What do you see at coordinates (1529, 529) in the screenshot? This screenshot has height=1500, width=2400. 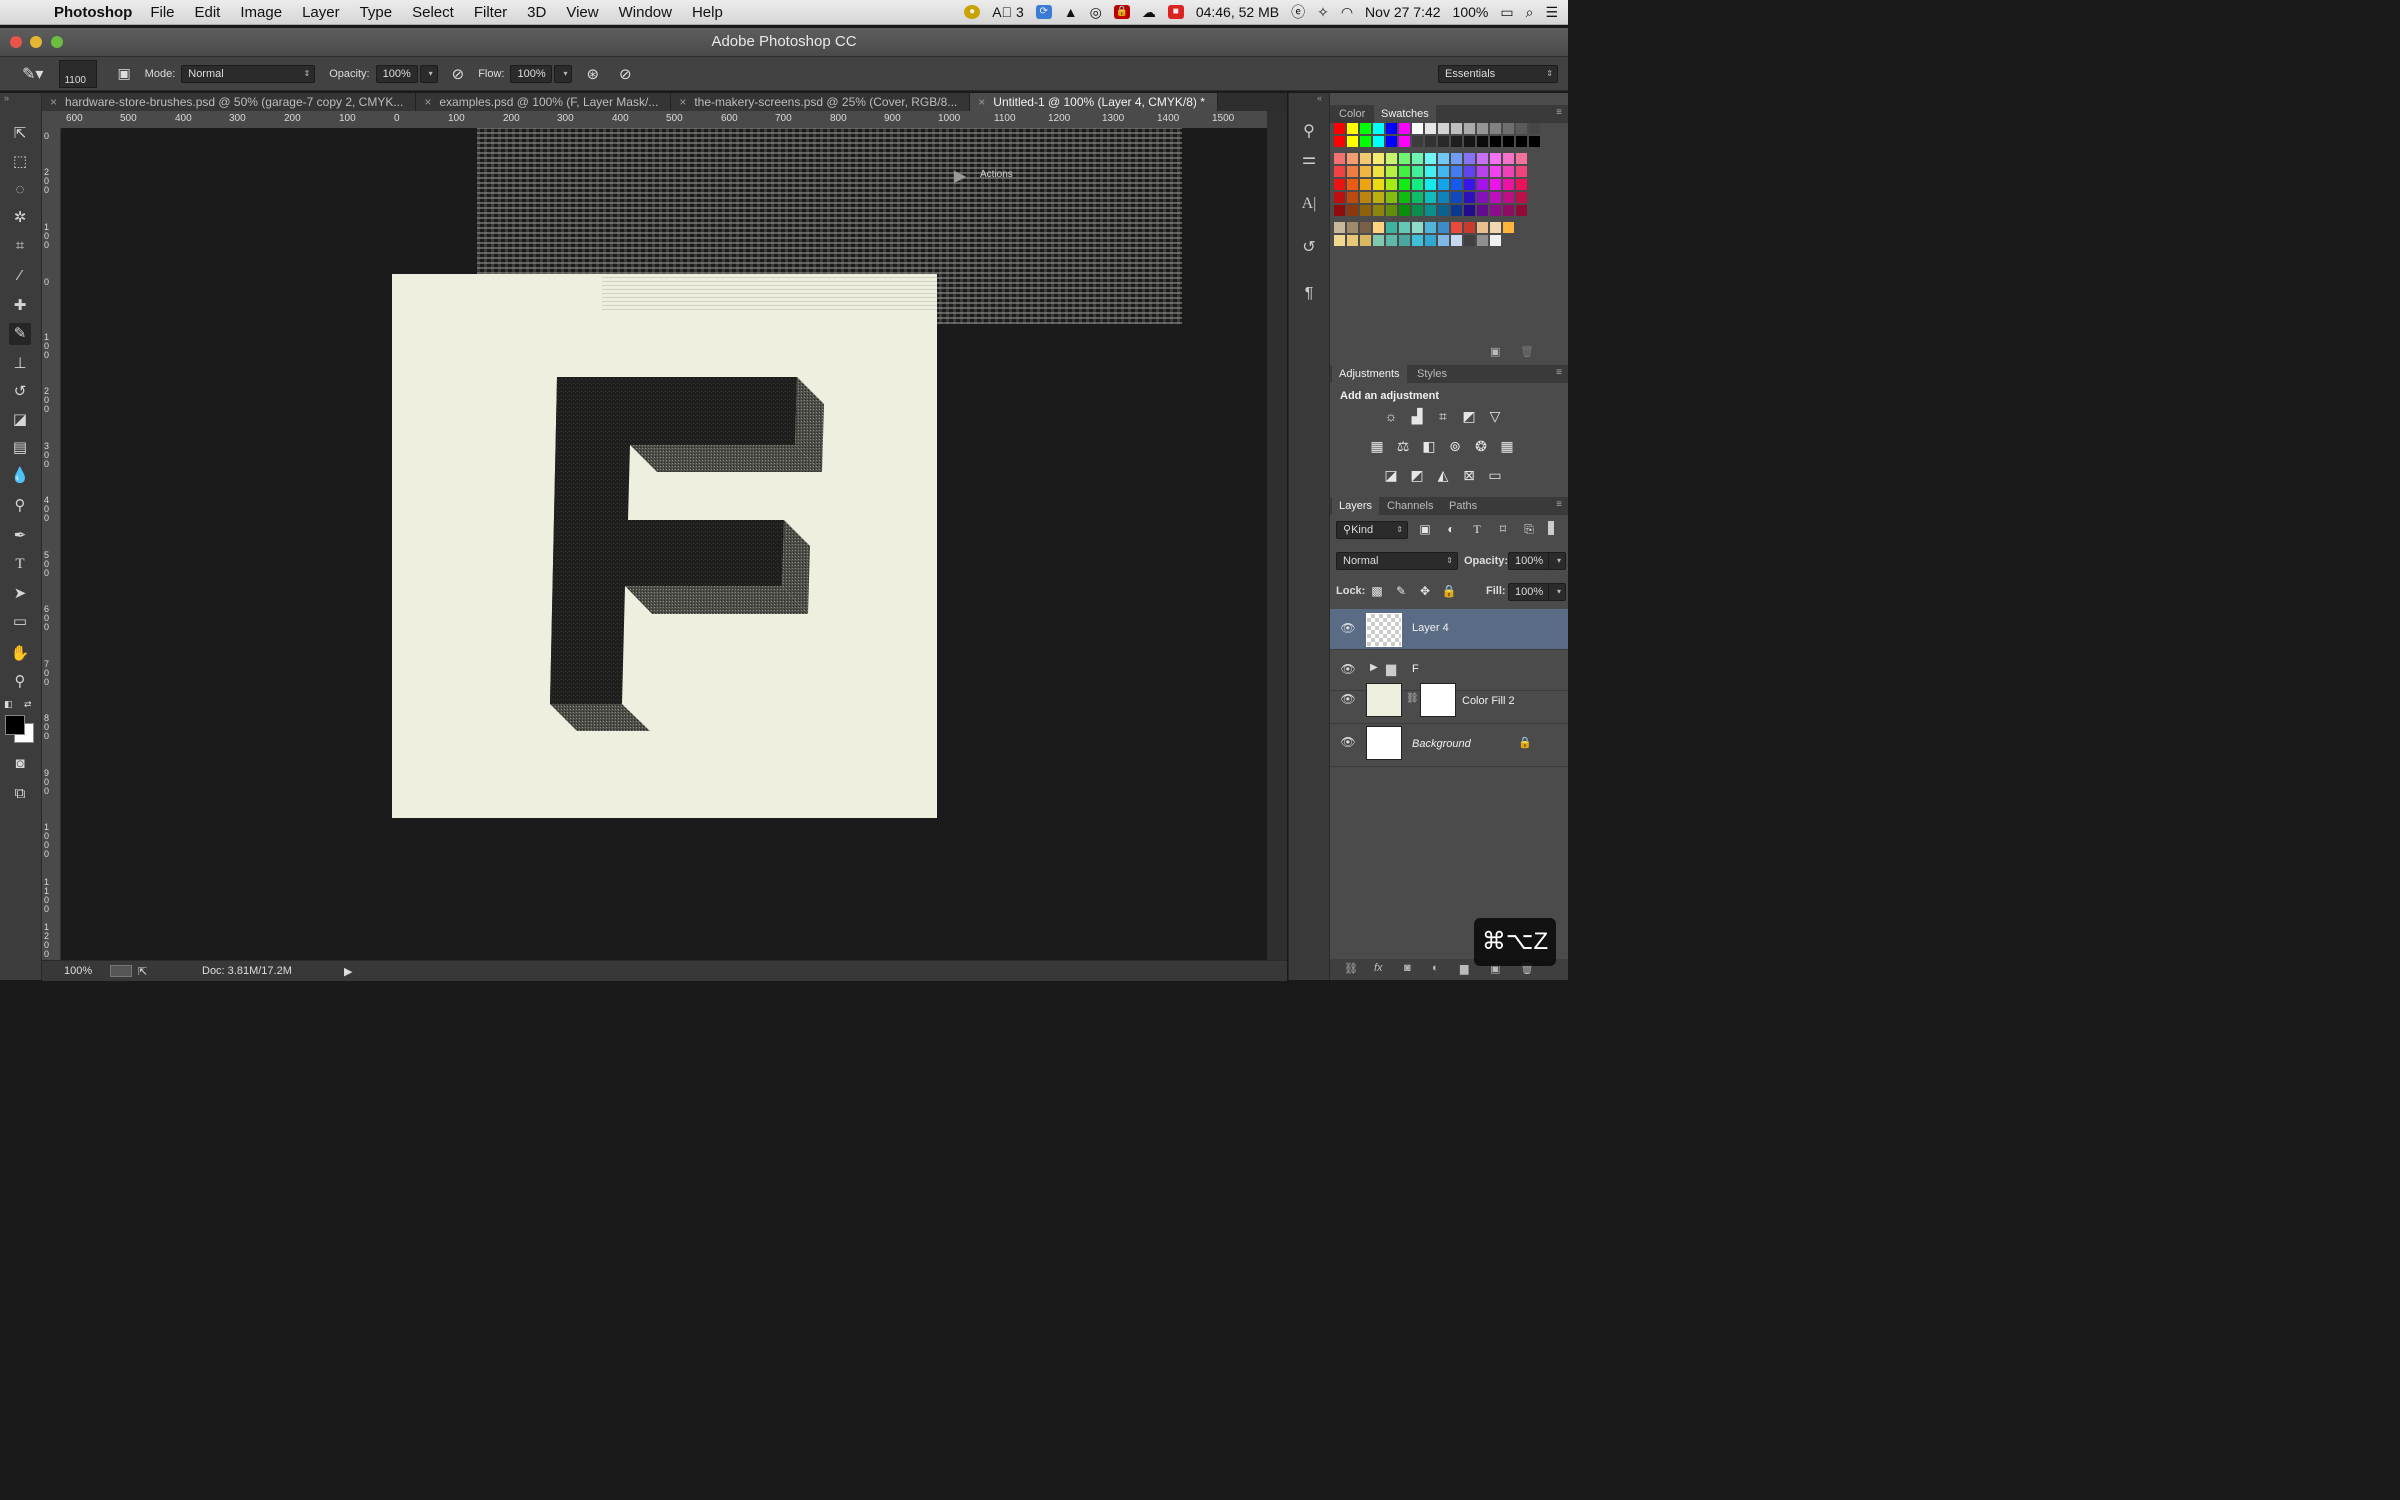 I see `filter-smart-object-icon: ⎘` at bounding box center [1529, 529].